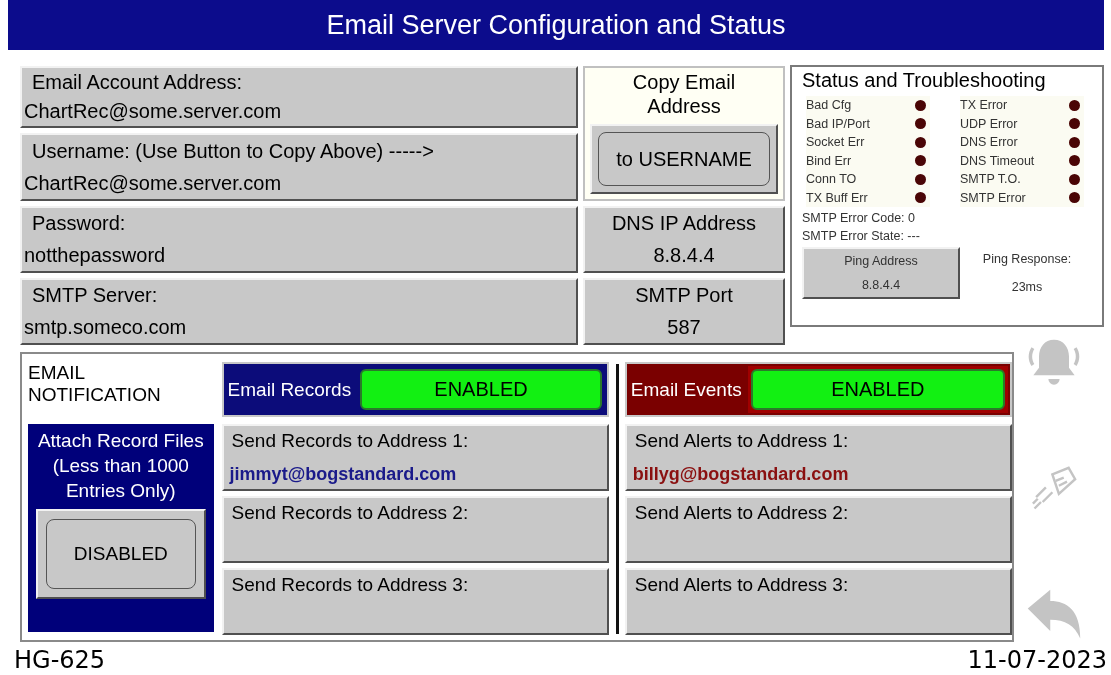 Image resolution: width=1111 pixels, height=675 pixels. What do you see at coordinates (835, 142) in the screenshot?
I see `indicator-label: Socket Err` at bounding box center [835, 142].